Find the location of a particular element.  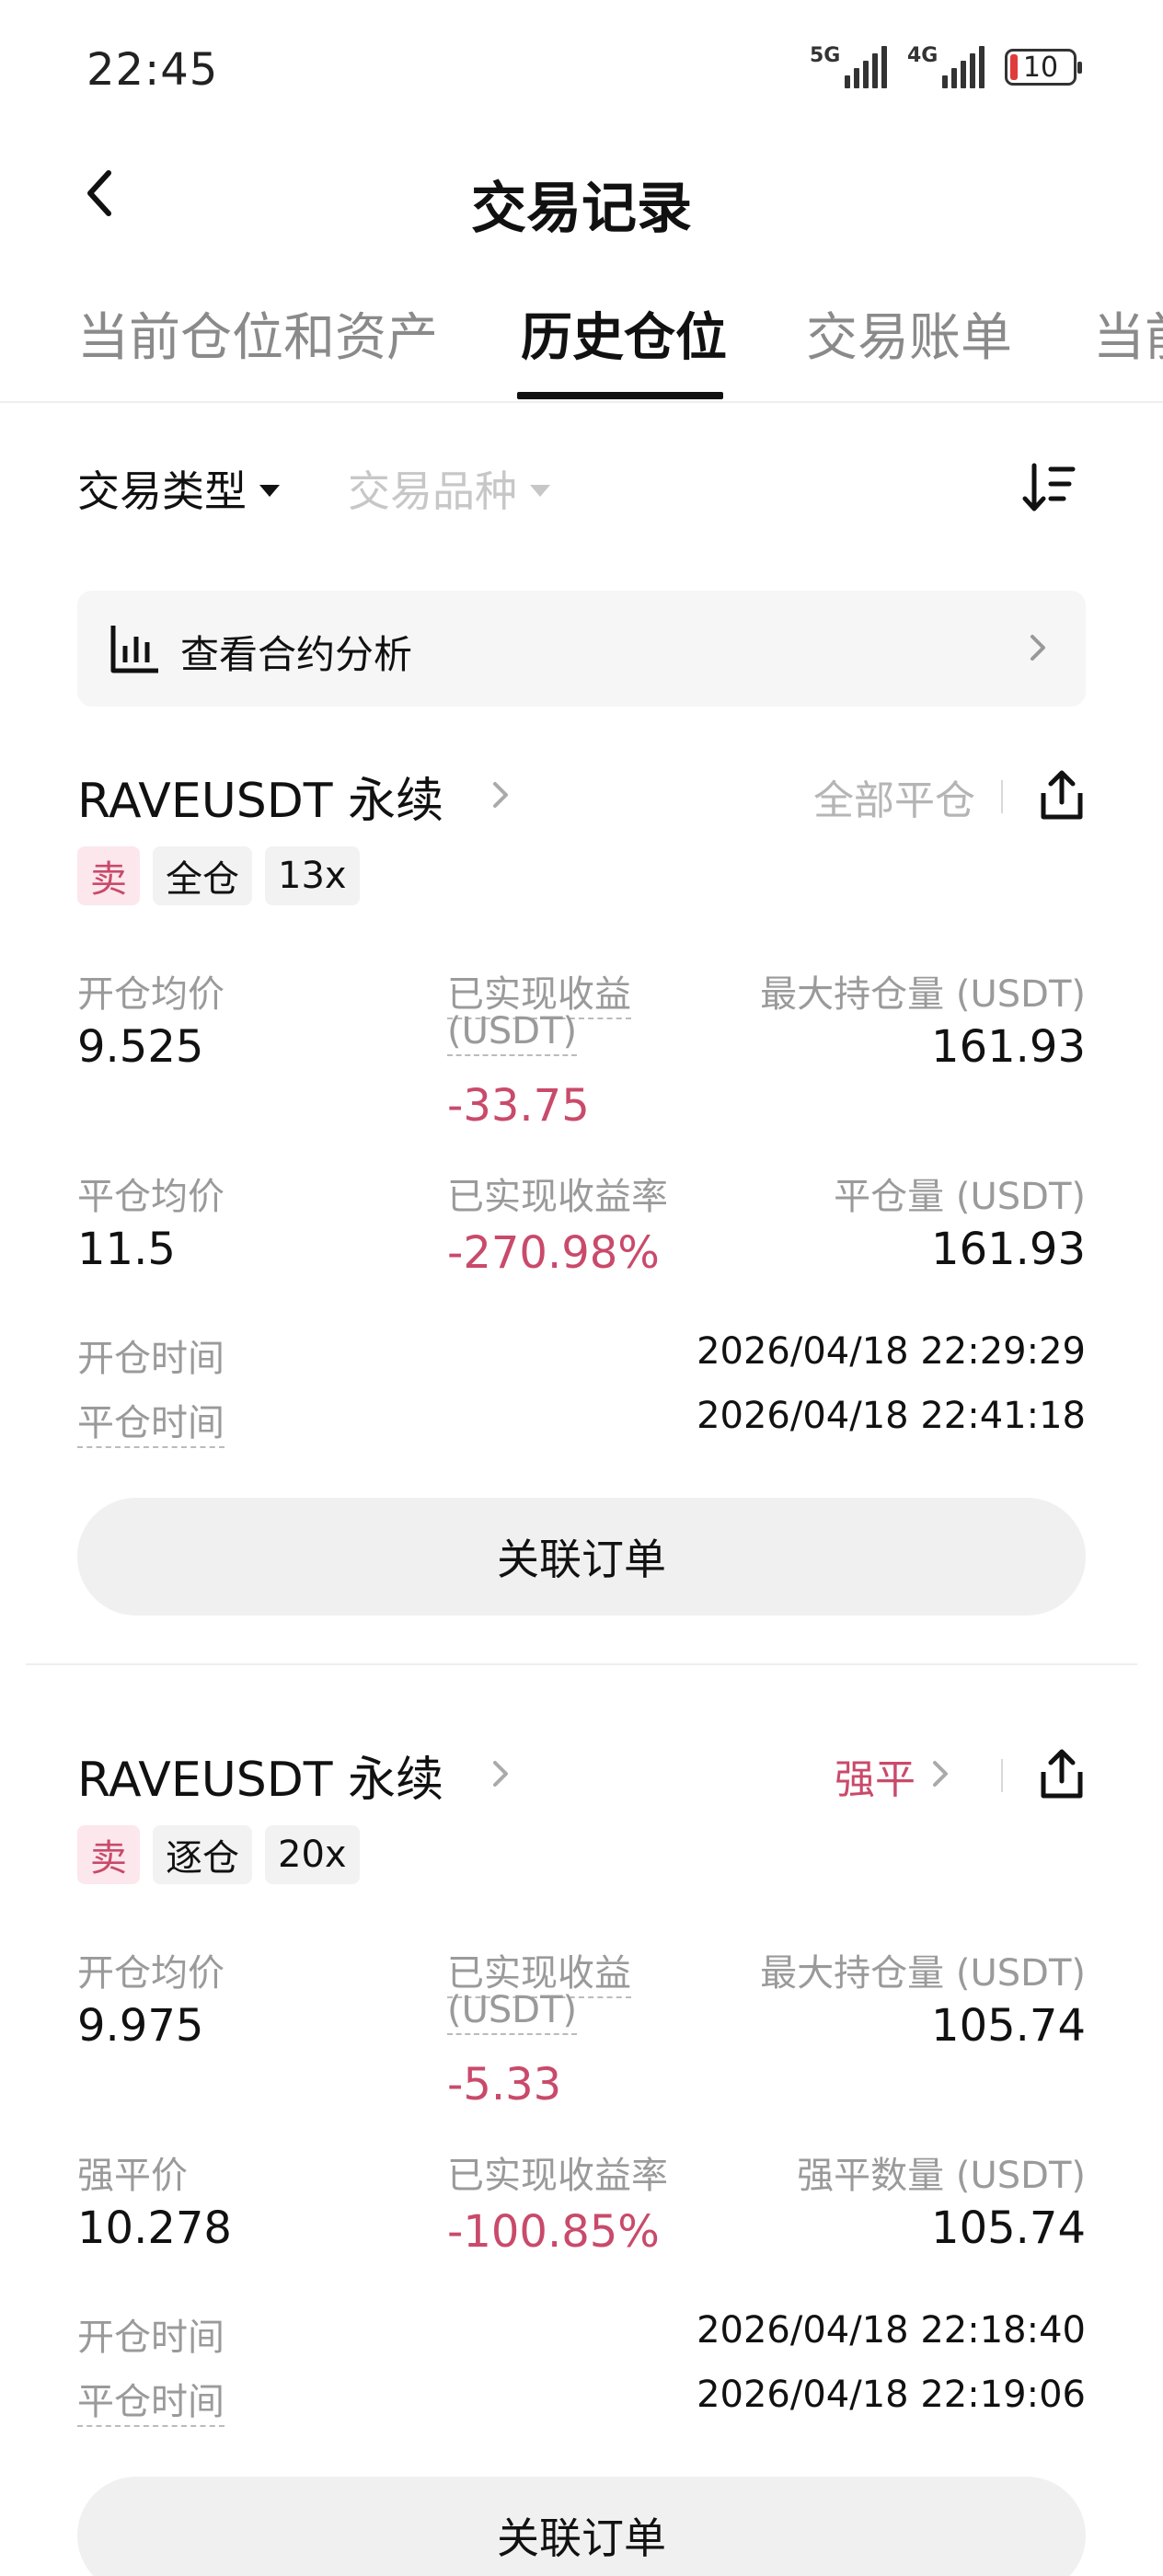

page-title: 交易记录 is located at coordinates (581, 209).